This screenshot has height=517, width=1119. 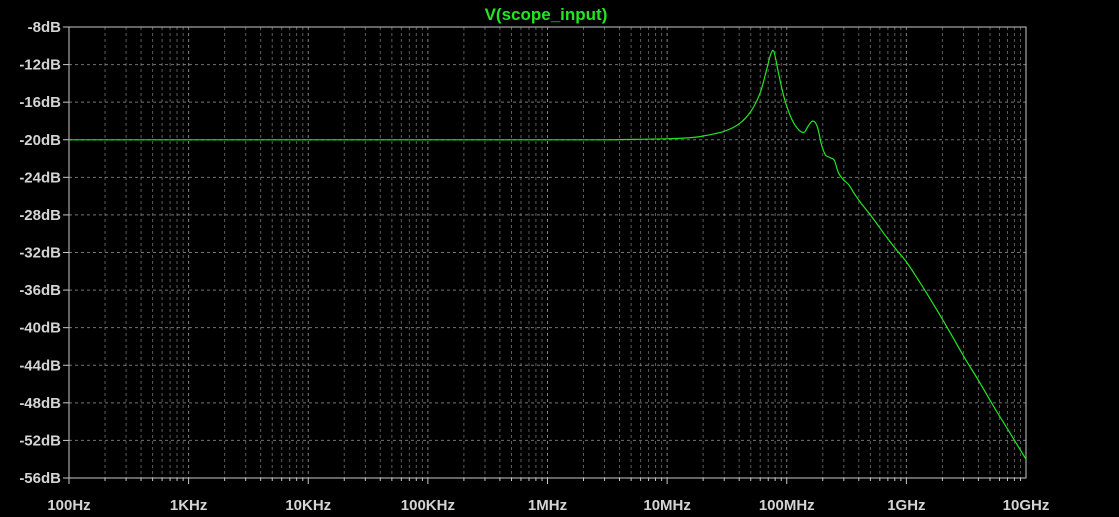 What do you see at coordinates (40, 365) in the screenshot?
I see `y-tick-label: -44dB` at bounding box center [40, 365].